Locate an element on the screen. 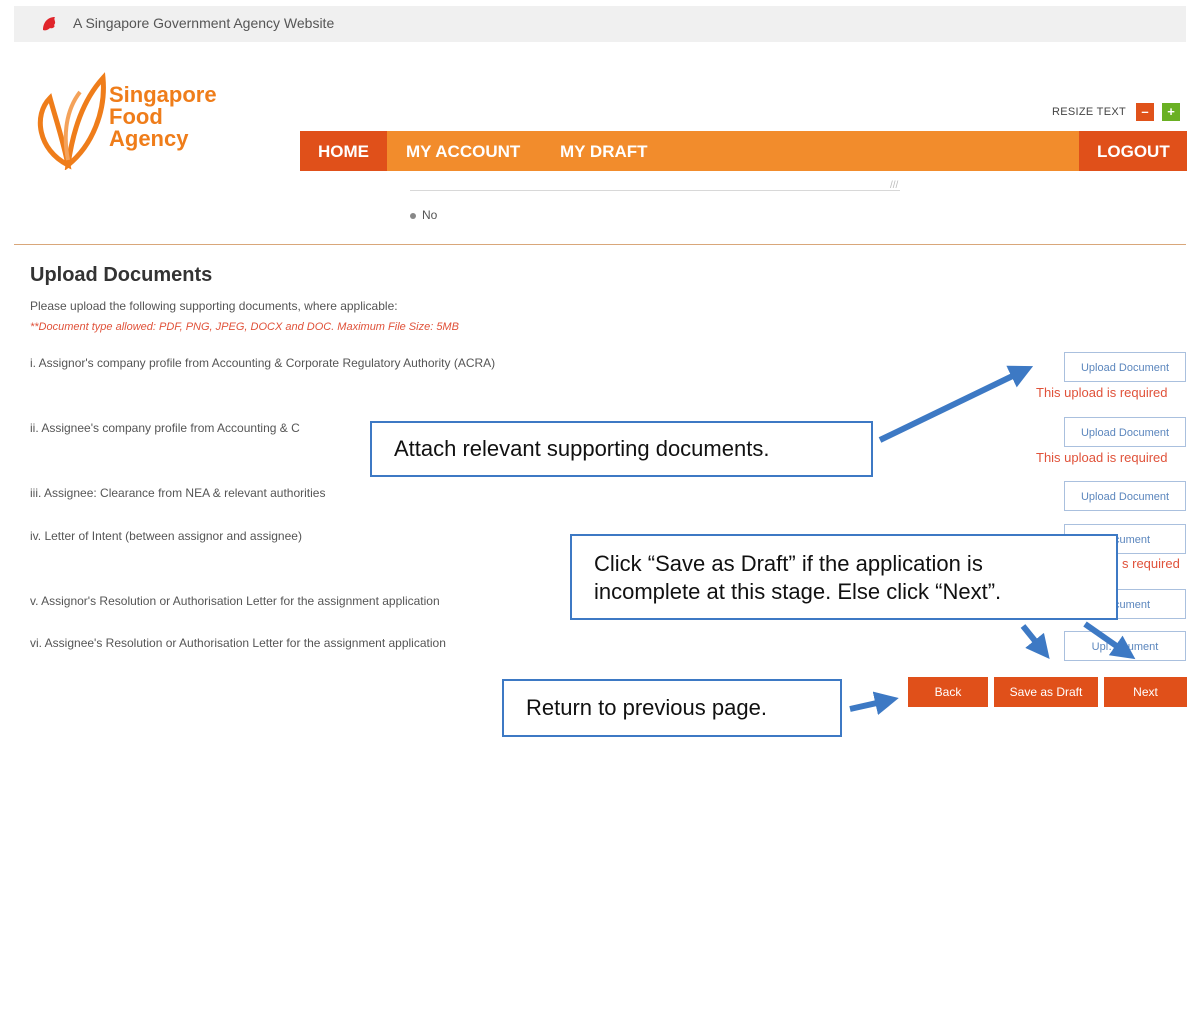  upload-section-title: Upload Documents is located at coordinates (121, 275).